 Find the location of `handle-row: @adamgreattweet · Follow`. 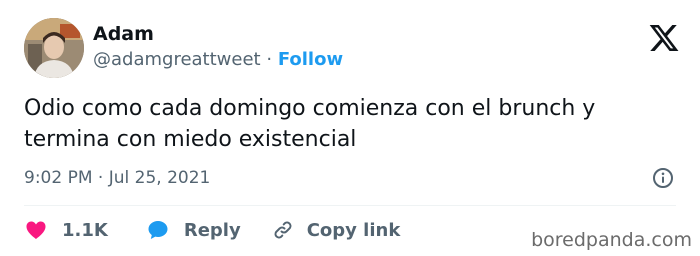

handle-row: @adamgreattweet · Follow is located at coordinates (218, 60).